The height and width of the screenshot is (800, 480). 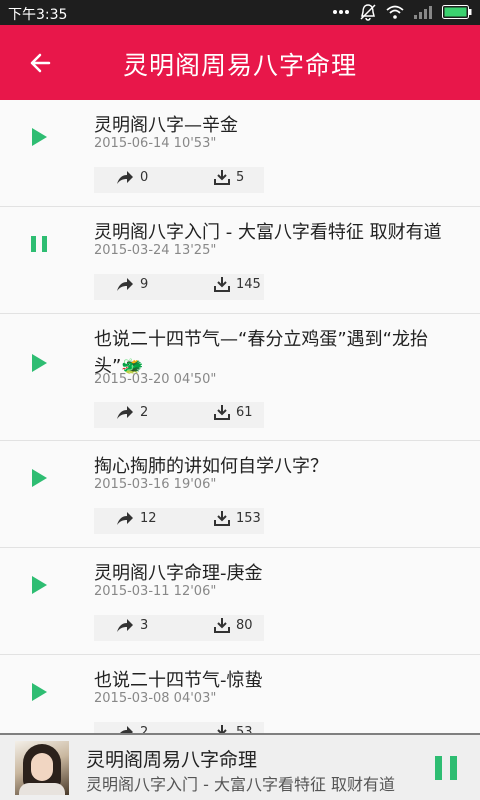 I want to click on download-stat: 80, so click(x=233, y=625).